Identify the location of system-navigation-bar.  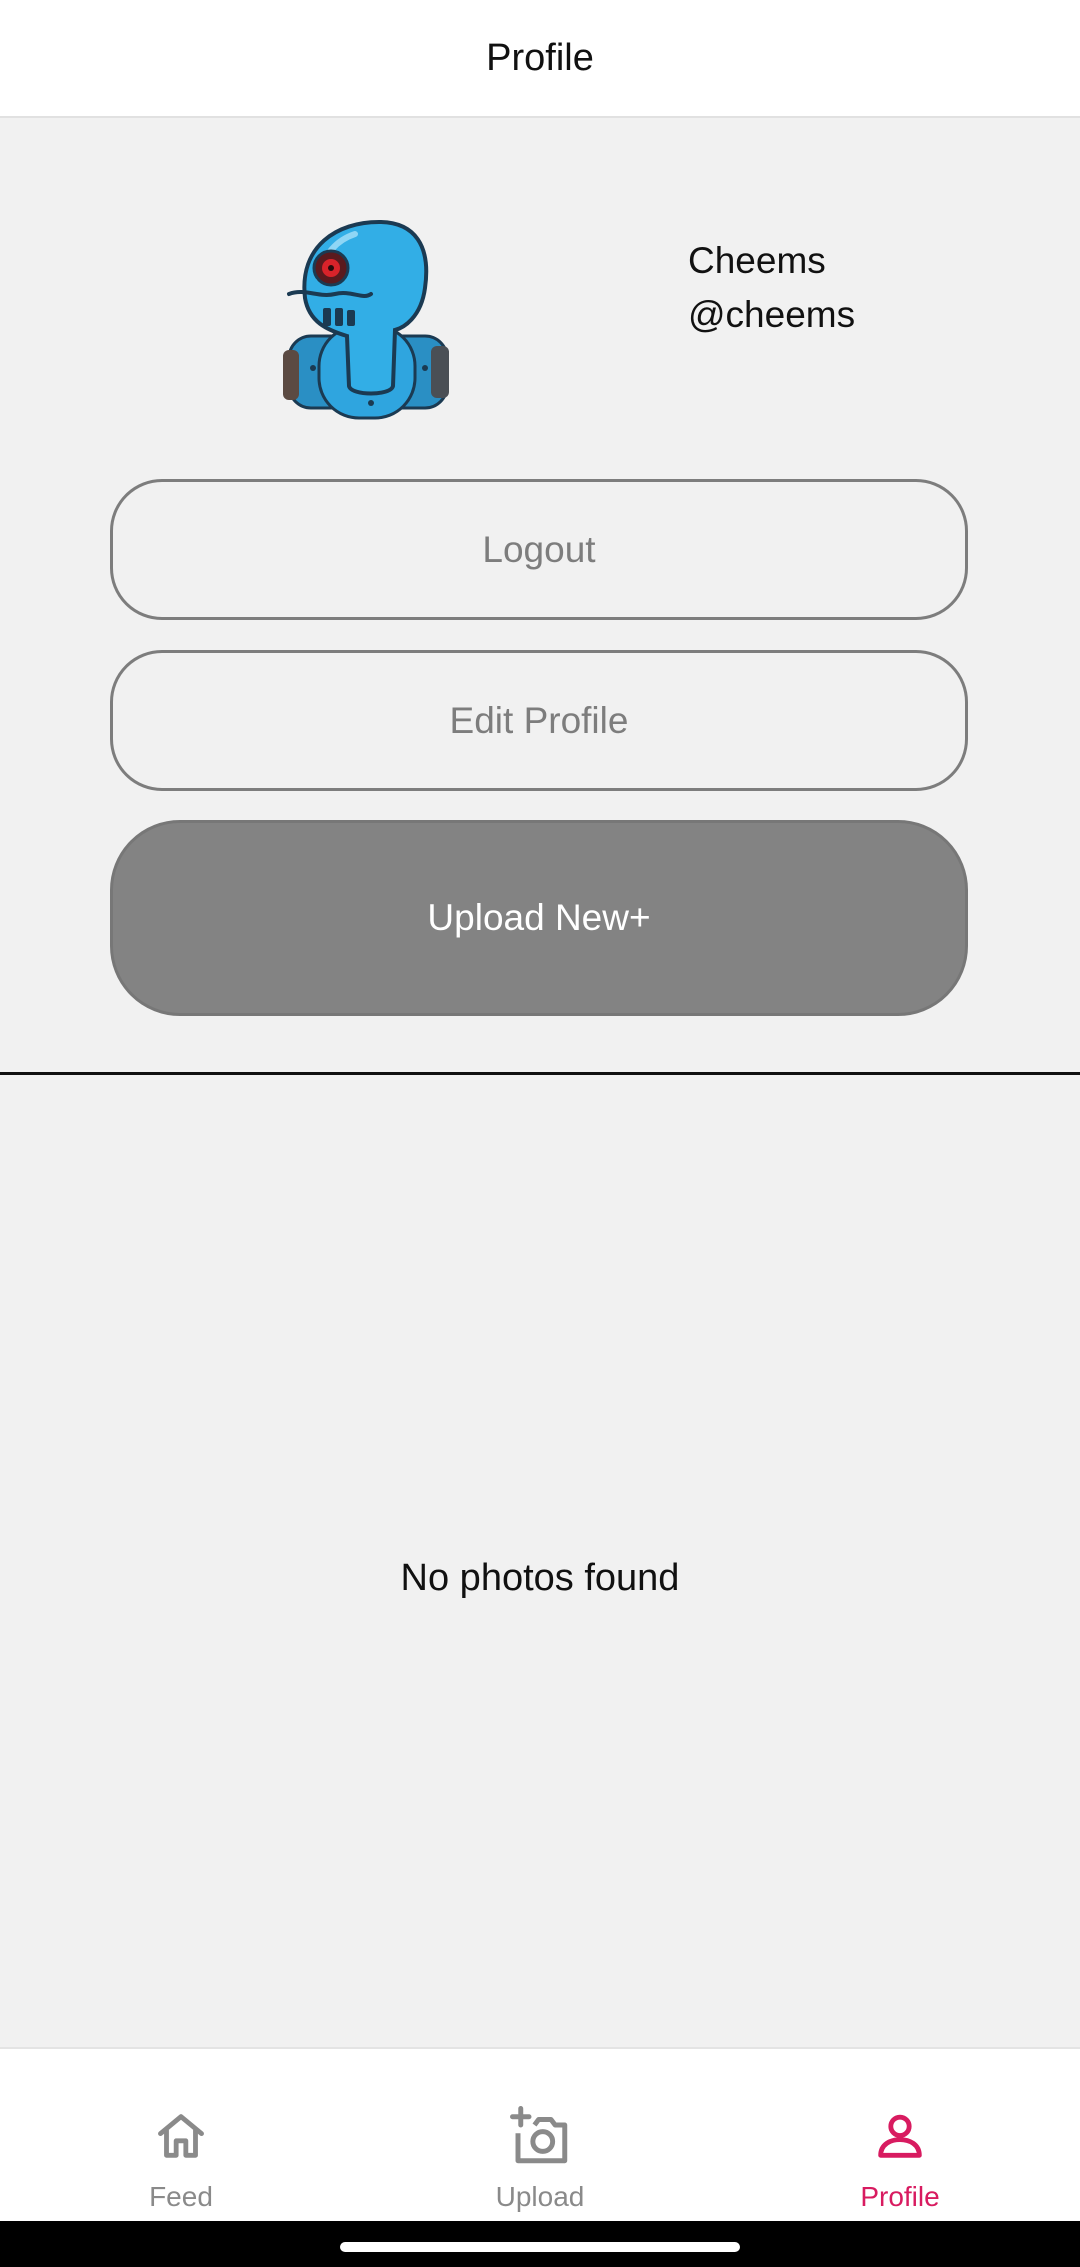
(540, 2244).